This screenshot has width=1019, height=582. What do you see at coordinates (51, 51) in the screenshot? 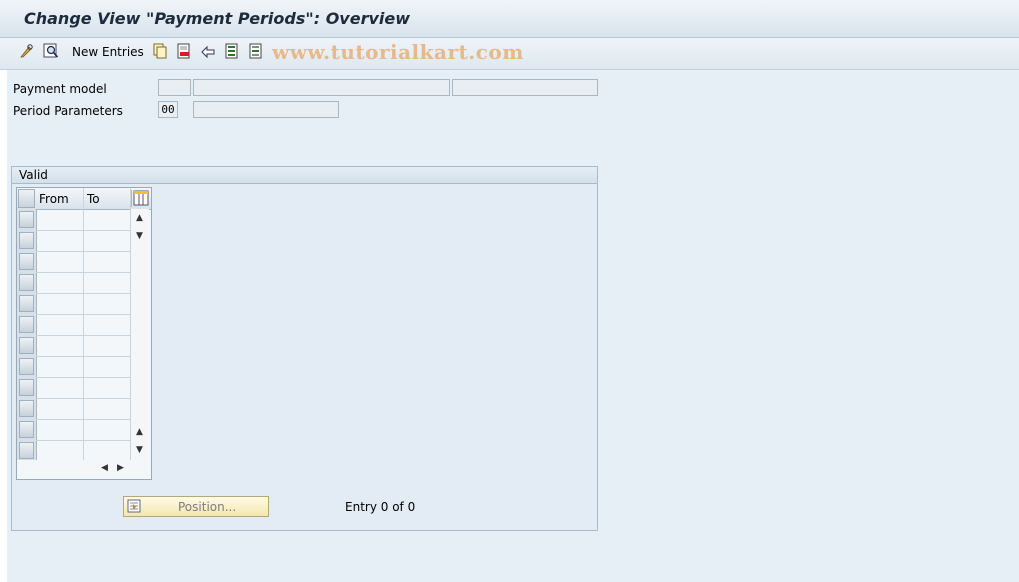
I see `find-icon` at bounding box center [51, 51].